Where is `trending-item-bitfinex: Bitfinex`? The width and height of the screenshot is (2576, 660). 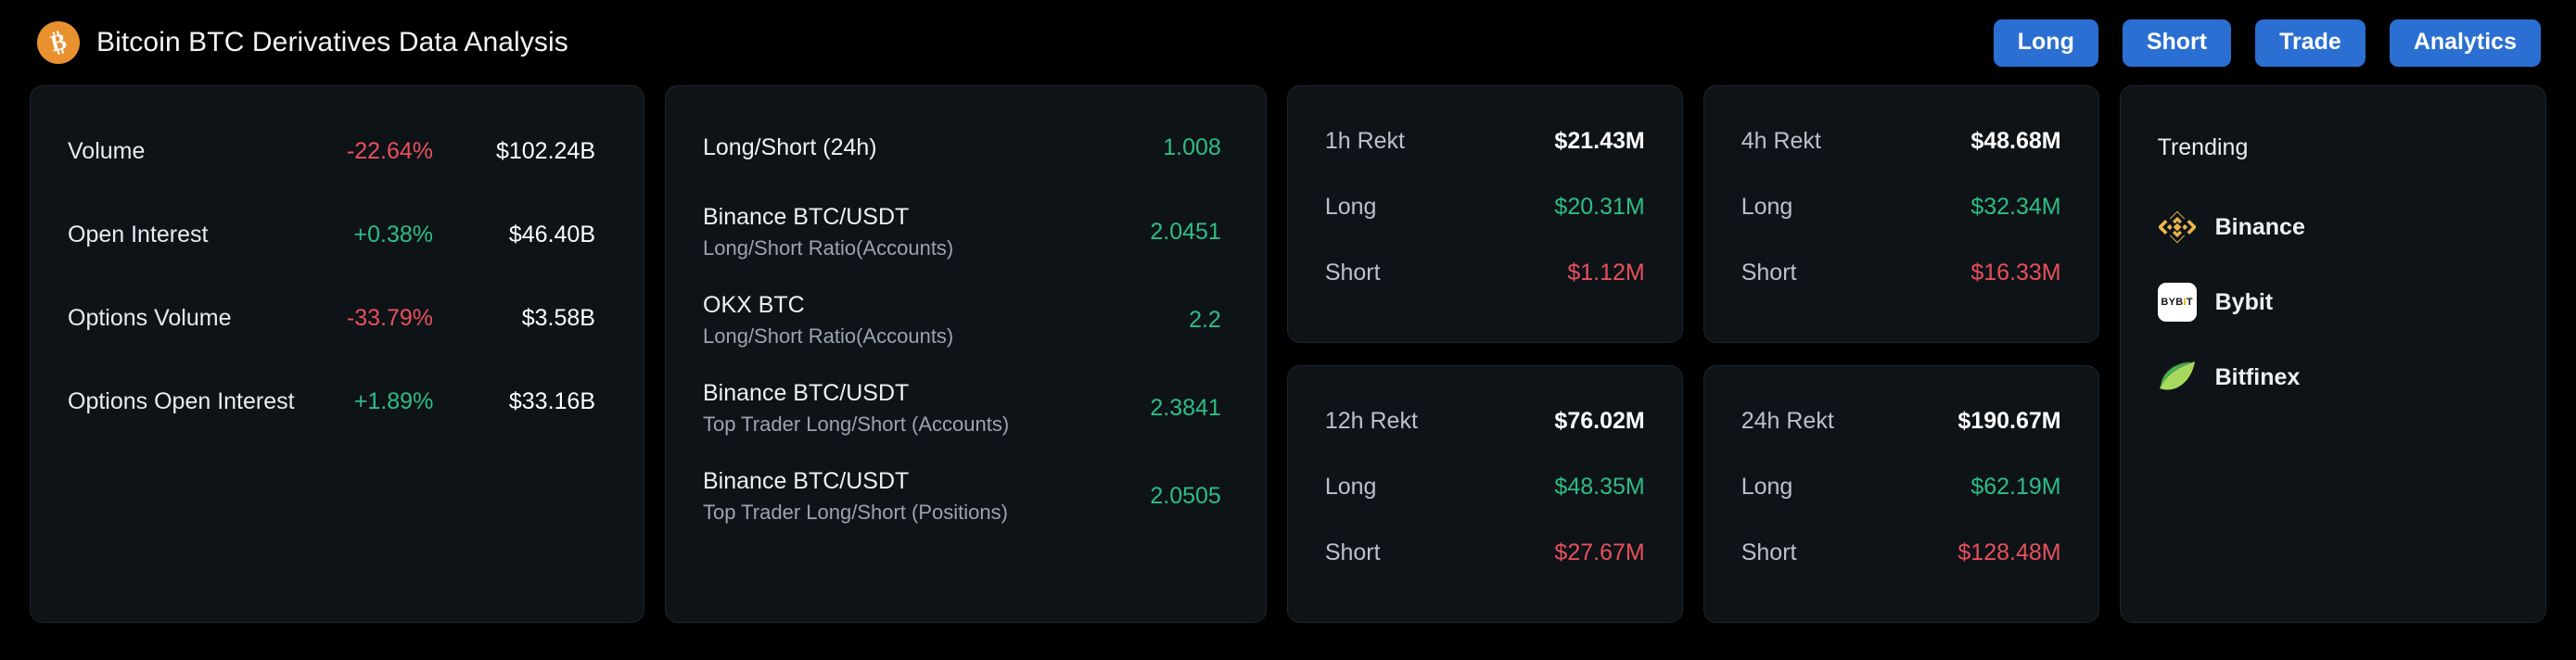 trending-item-bitfinex: Bitfinex is located at coordinates (2333, 377).